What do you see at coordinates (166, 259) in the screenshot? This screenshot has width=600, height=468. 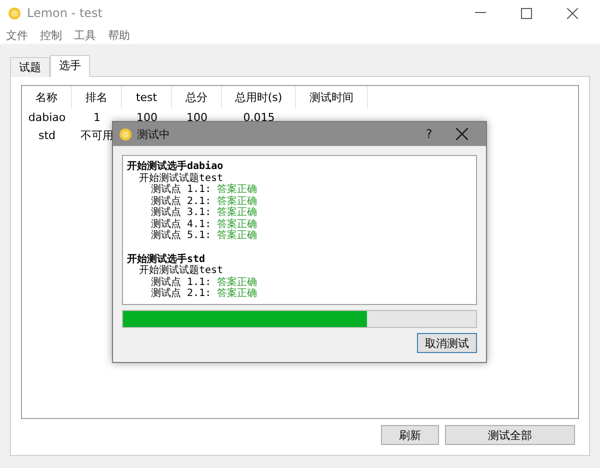 I see `log-line: 开始测试选手std` at bounding box center [166, 259].